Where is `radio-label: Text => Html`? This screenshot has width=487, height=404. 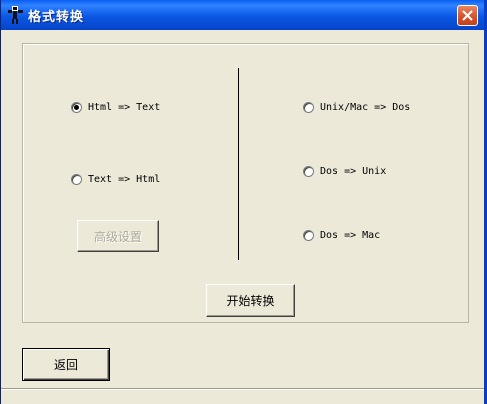
radio-label: Text => Html is located at coordinates (124, 179).